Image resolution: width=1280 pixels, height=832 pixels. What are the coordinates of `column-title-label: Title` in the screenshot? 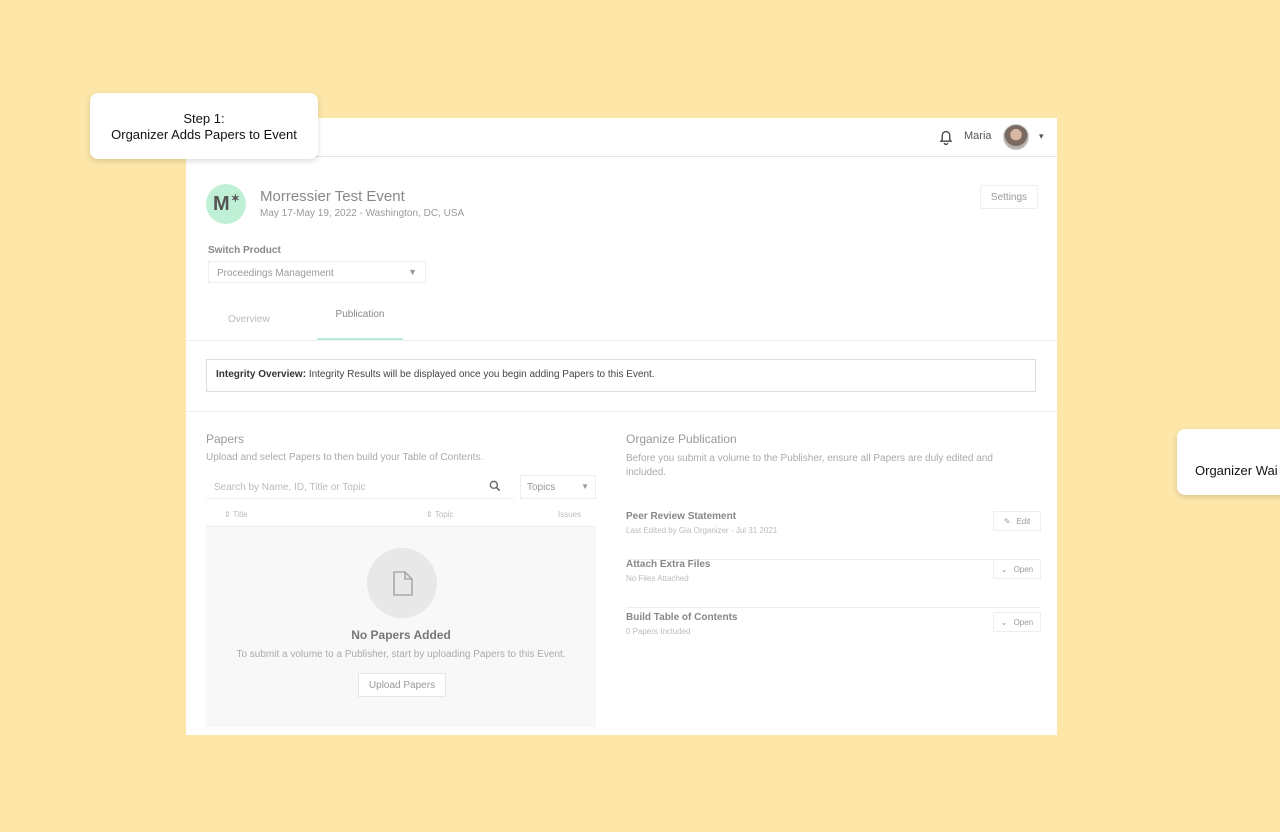 It's located at (240, 514).